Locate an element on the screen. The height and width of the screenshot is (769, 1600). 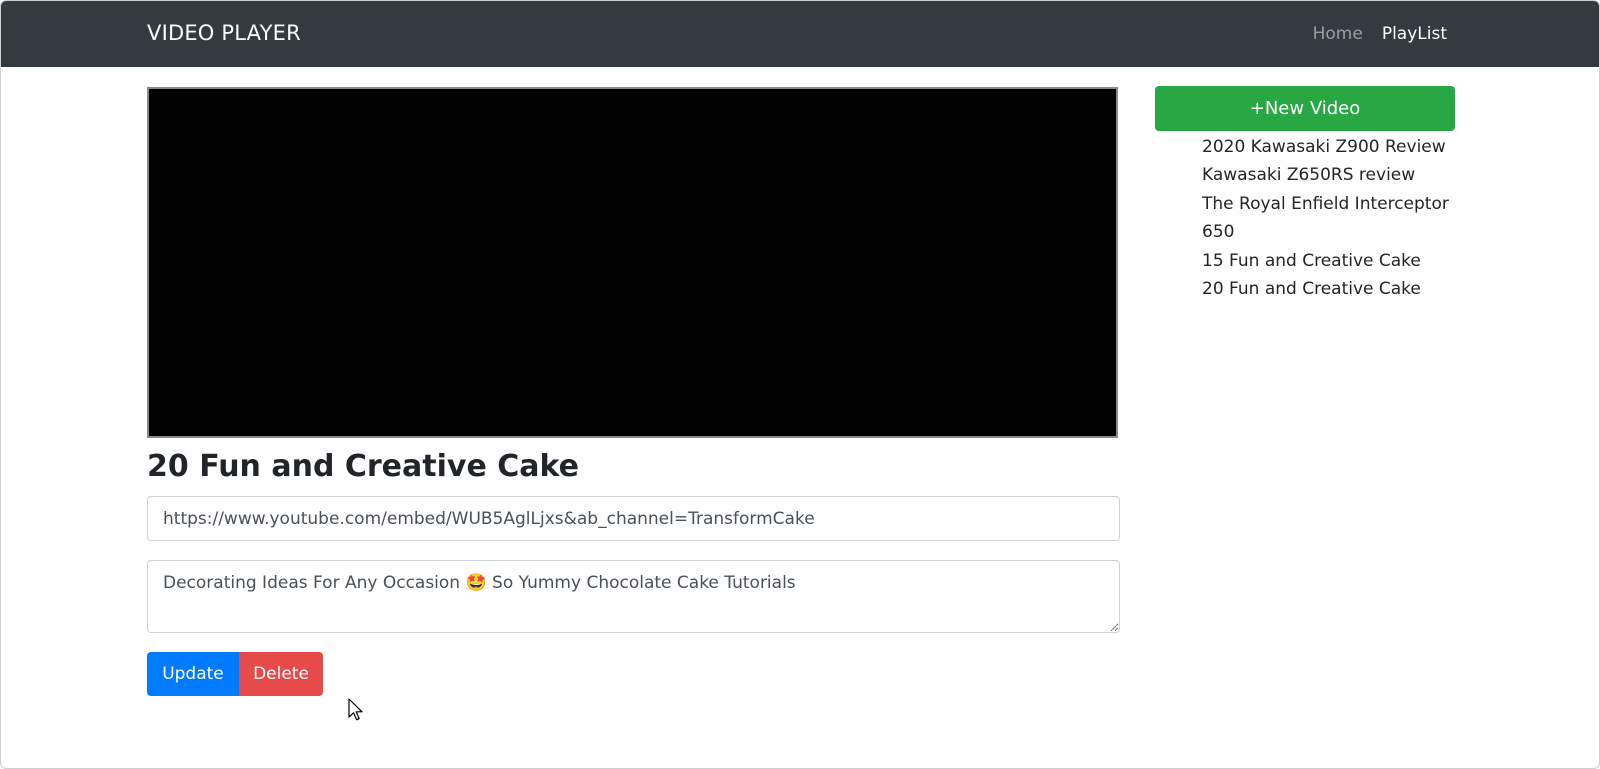
playlist-item: 20 Fun and Creative Cake is located at coordinates (1332, 289).